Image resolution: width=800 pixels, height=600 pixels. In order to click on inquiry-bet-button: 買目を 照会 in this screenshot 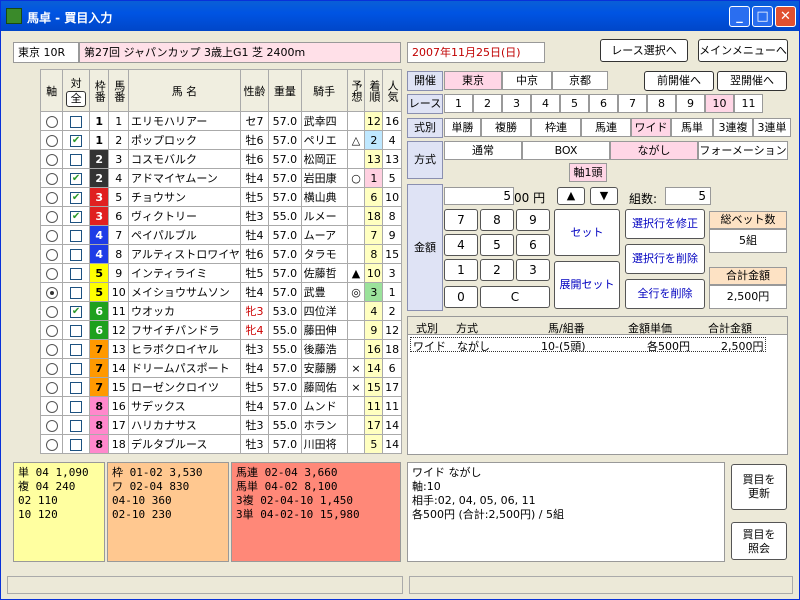, I will do `click(759, 541)`.